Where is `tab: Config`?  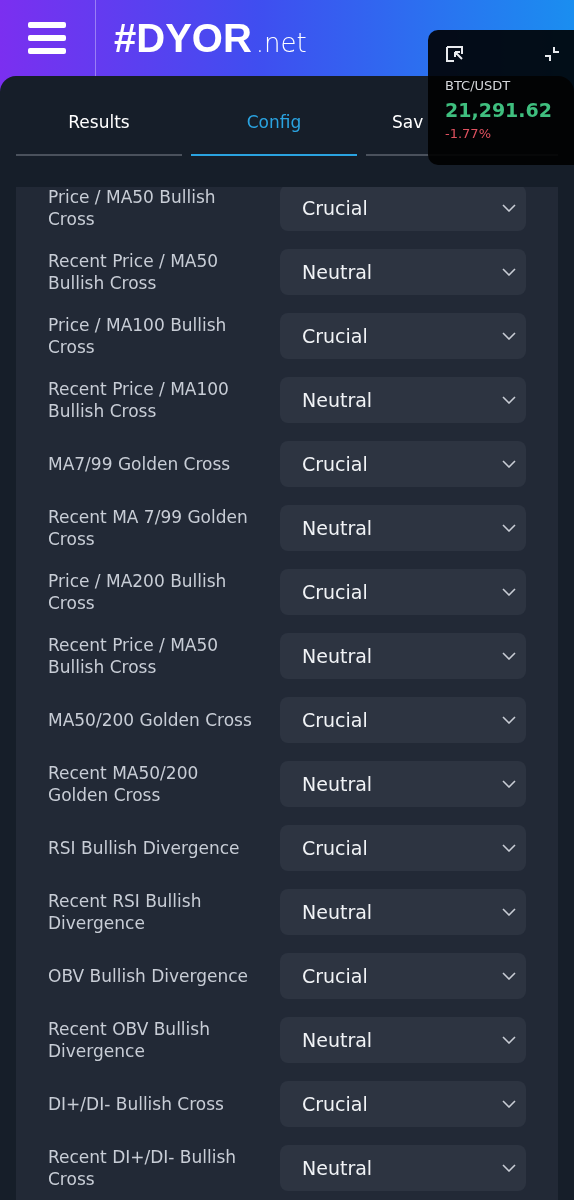
tab: Config is located at coordinates (274, 123).